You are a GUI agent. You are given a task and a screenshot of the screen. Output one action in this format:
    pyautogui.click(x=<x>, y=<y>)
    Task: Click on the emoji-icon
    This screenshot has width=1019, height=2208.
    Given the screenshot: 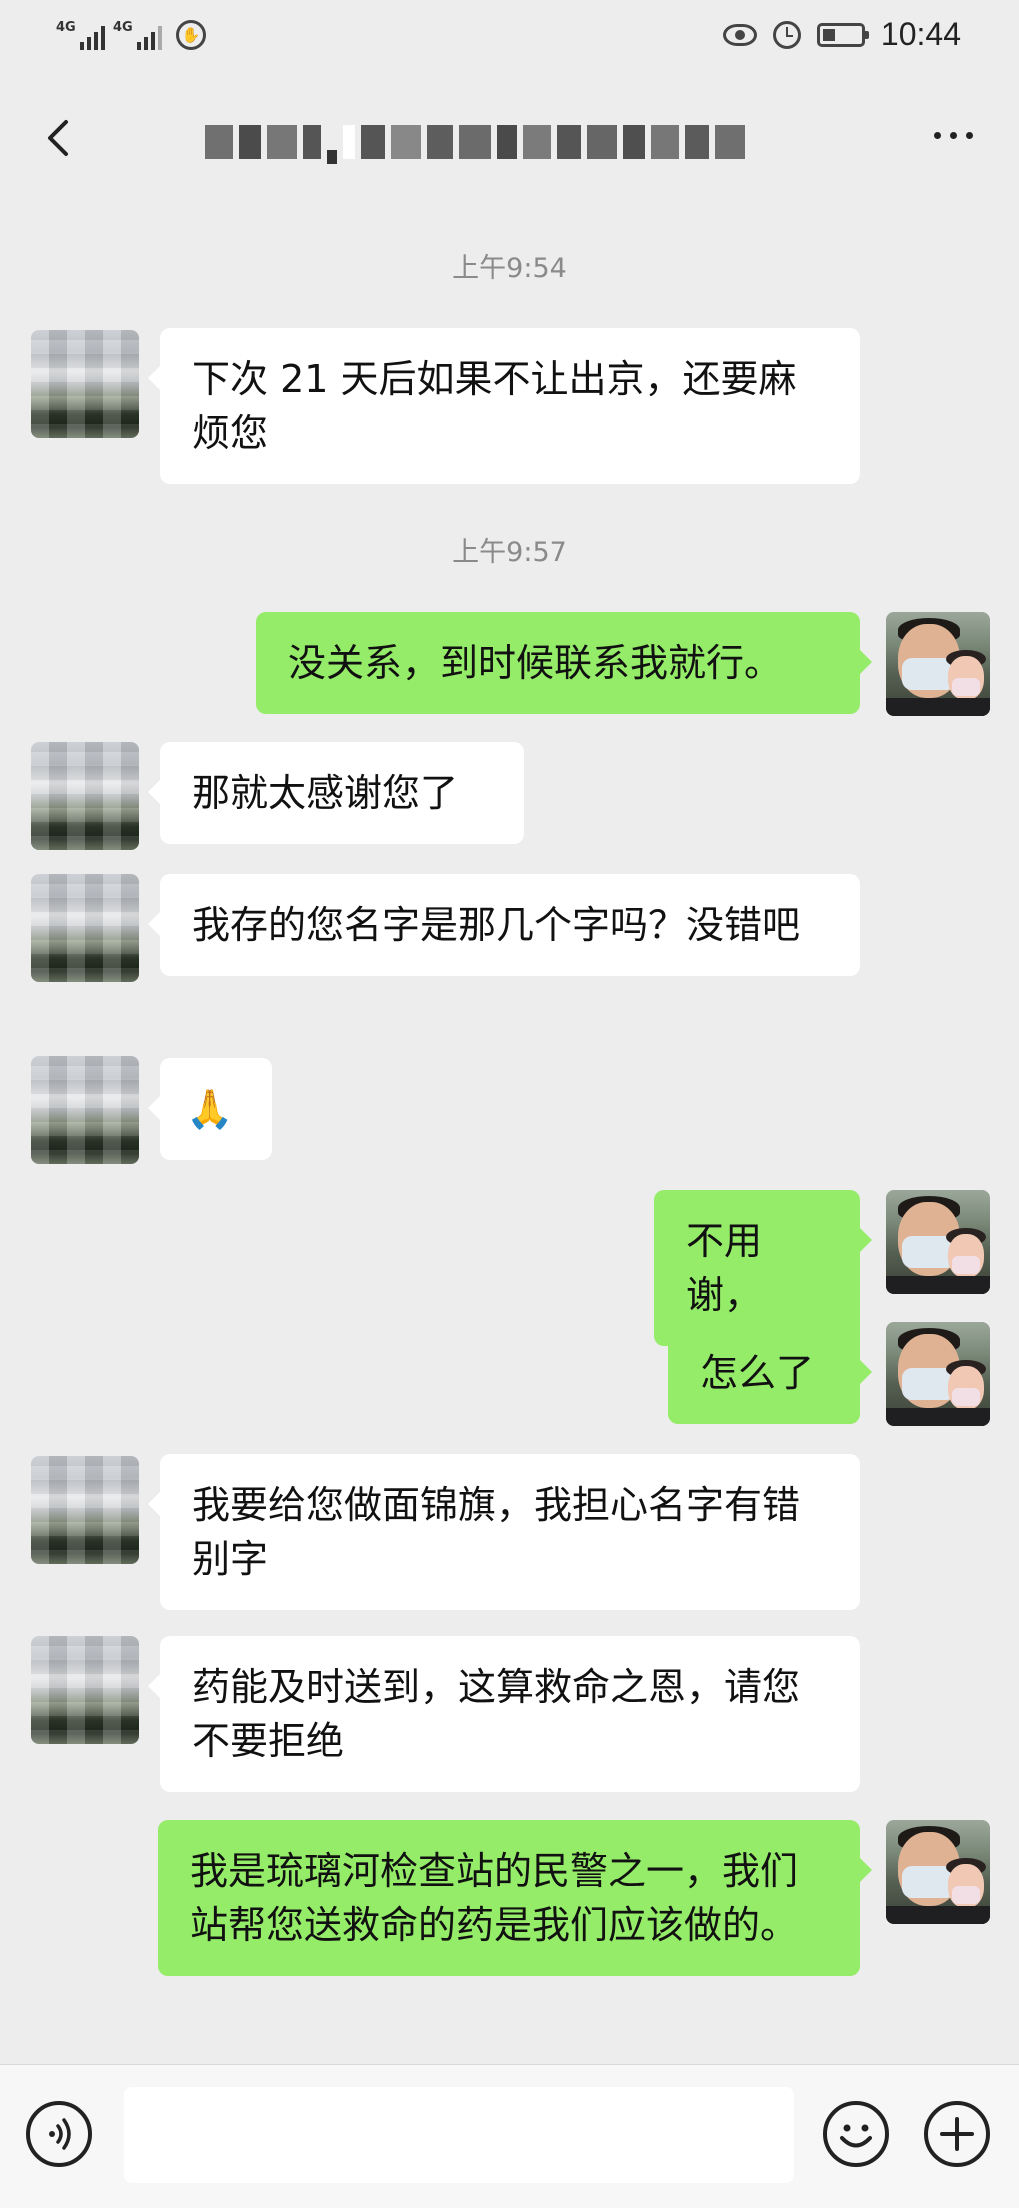 What is the action you would take?
    pyautogui.click(x=856, y=2136)
    